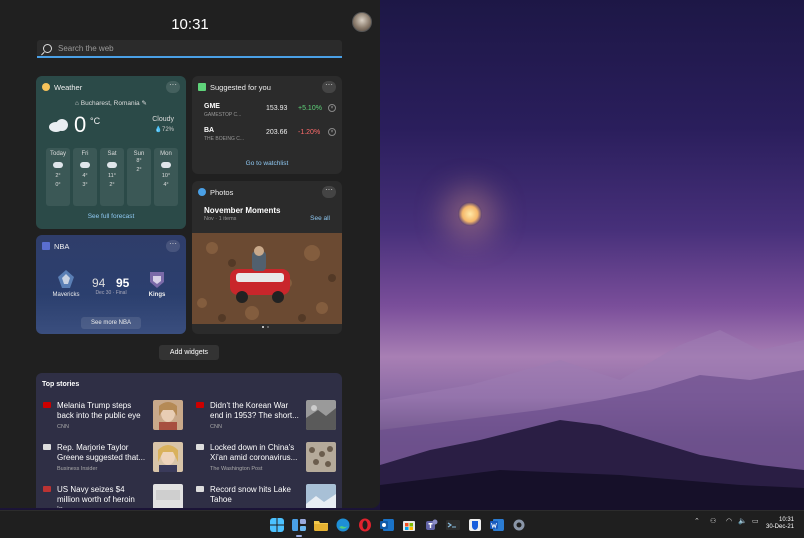 The height and width of the screenshot is (538, 804). What do you see at coordinates (470, 214) in the screenshot?
I see `wallpaper-sun` at bounding box center [470, 214].